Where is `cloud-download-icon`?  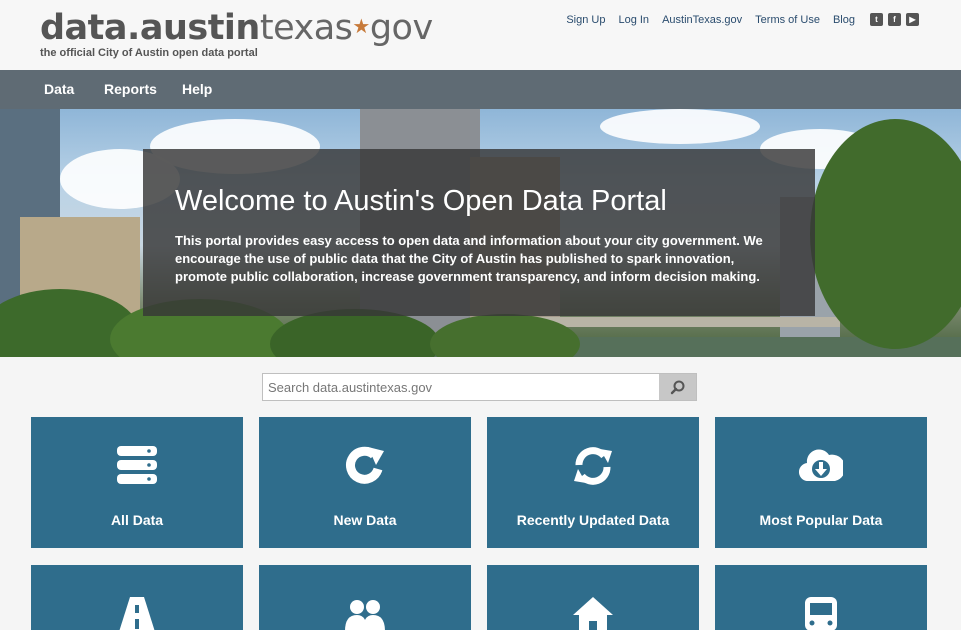
cloud-download-icon is located at coordinates (821, 465).